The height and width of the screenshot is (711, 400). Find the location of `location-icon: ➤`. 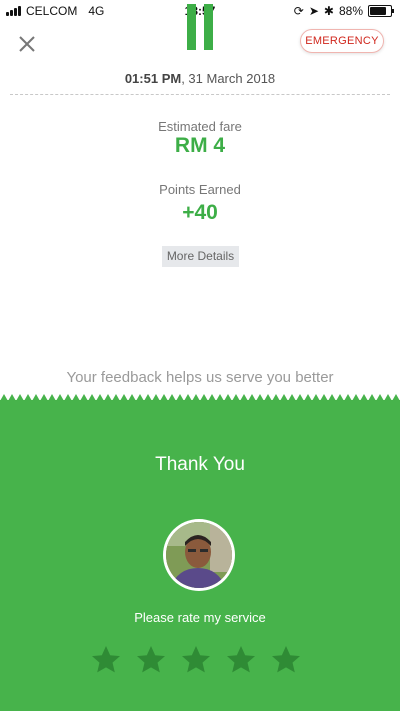

location-icon: ➤ is located at coordinates (313, 11).